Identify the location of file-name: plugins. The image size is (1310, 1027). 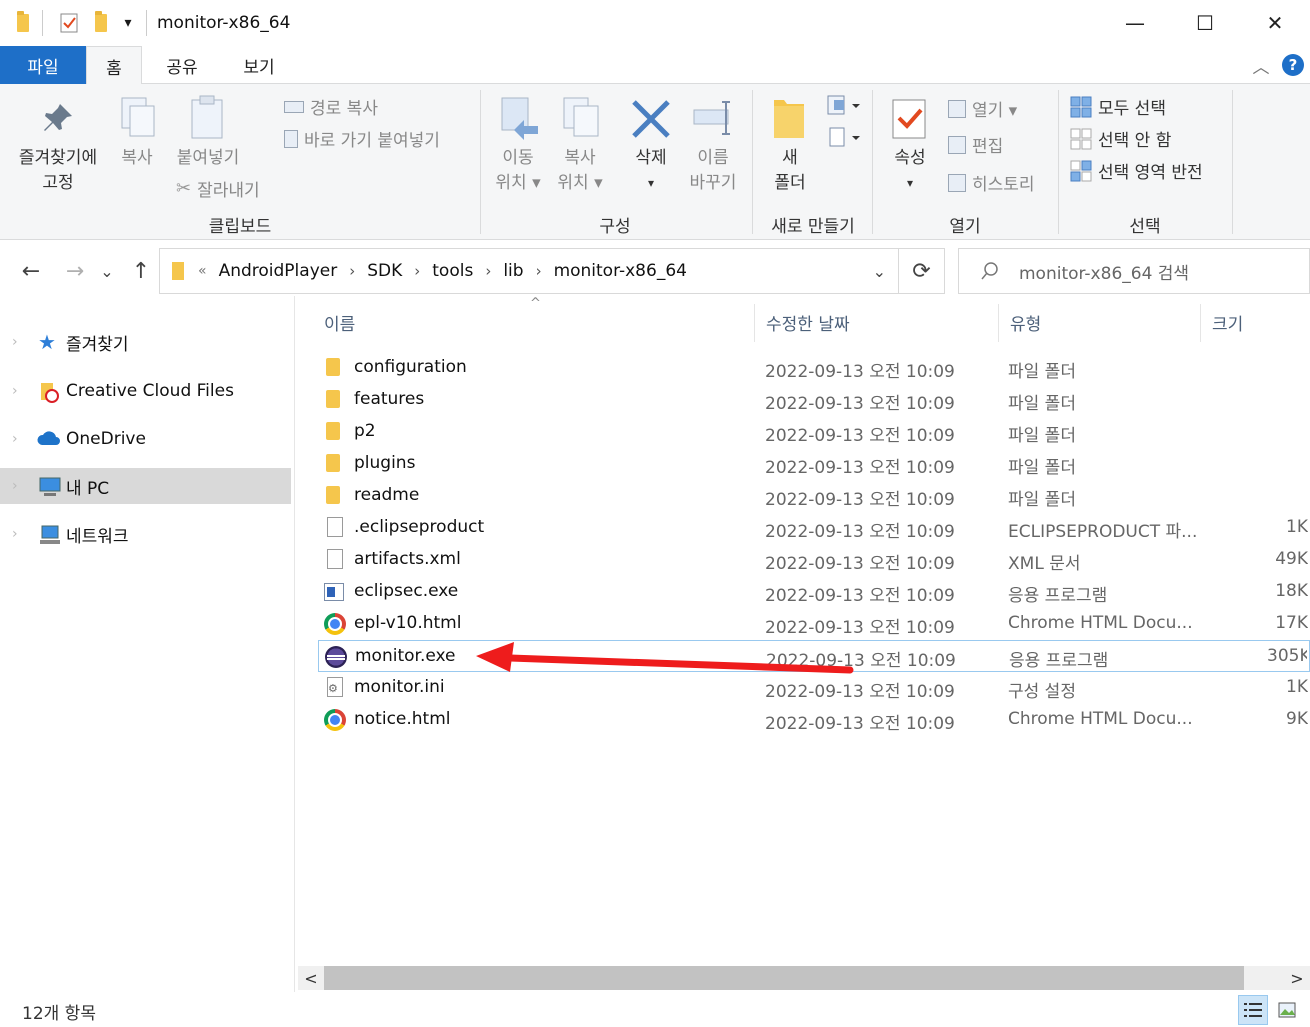
(385, 463).